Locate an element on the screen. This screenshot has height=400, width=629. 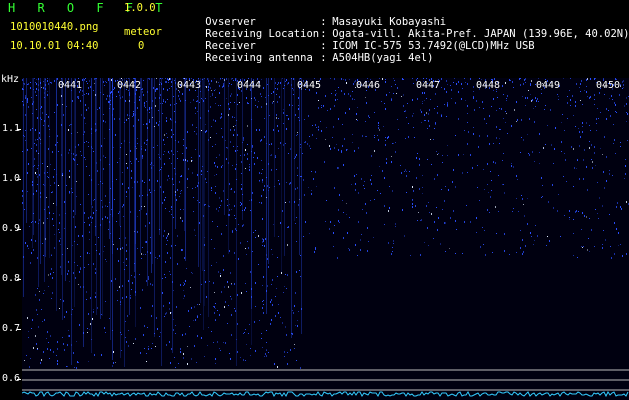
minute-label: 0442 is located at coordinates (129, 85).